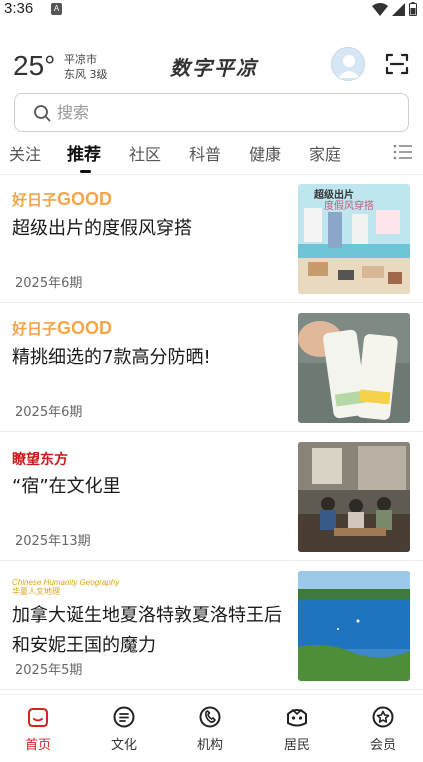 This screenshot has height=762, width=423. I want to click on thumbnail-caption: 度假风穿搭, so click(349, 206).